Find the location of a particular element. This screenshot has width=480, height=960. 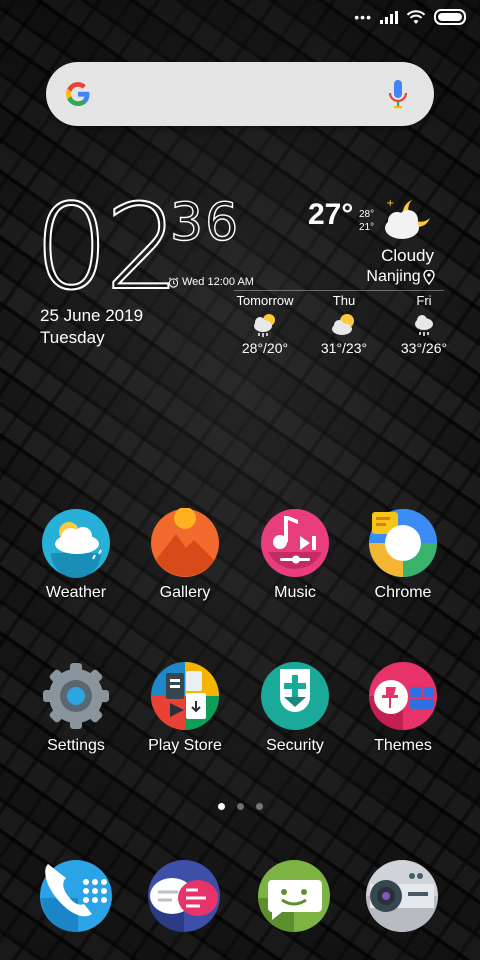

location-pin-icon is located at coordinates (429, 277).